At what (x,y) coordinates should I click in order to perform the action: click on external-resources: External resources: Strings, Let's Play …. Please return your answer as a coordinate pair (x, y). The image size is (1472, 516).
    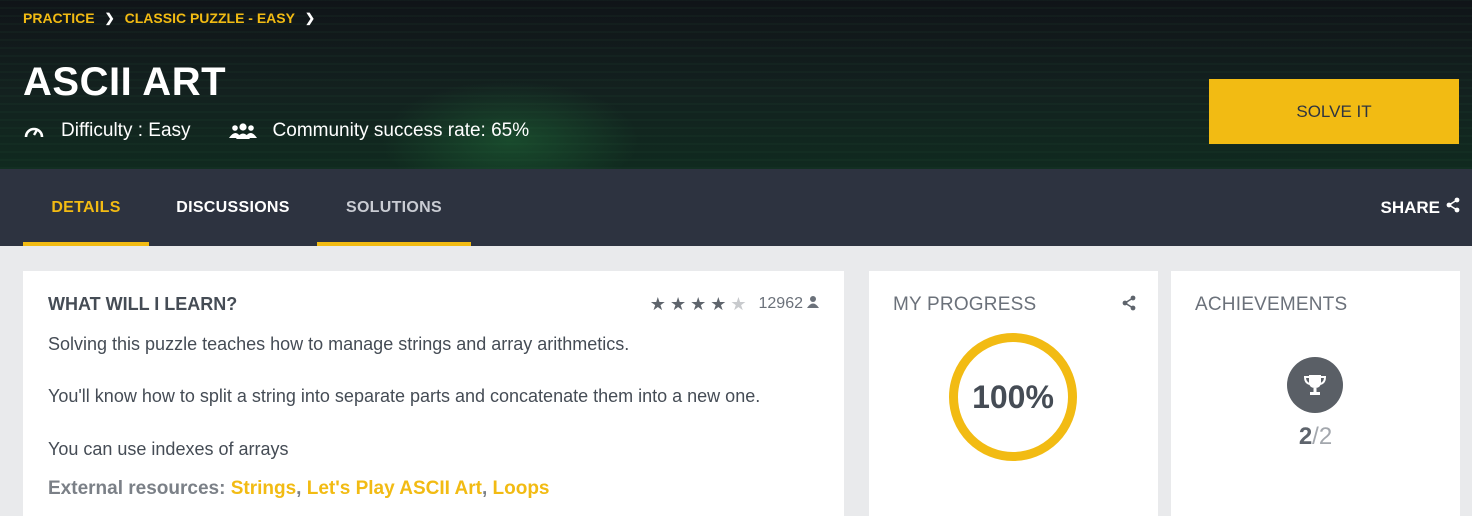
    Looking at the image, I should click on (299, 489).